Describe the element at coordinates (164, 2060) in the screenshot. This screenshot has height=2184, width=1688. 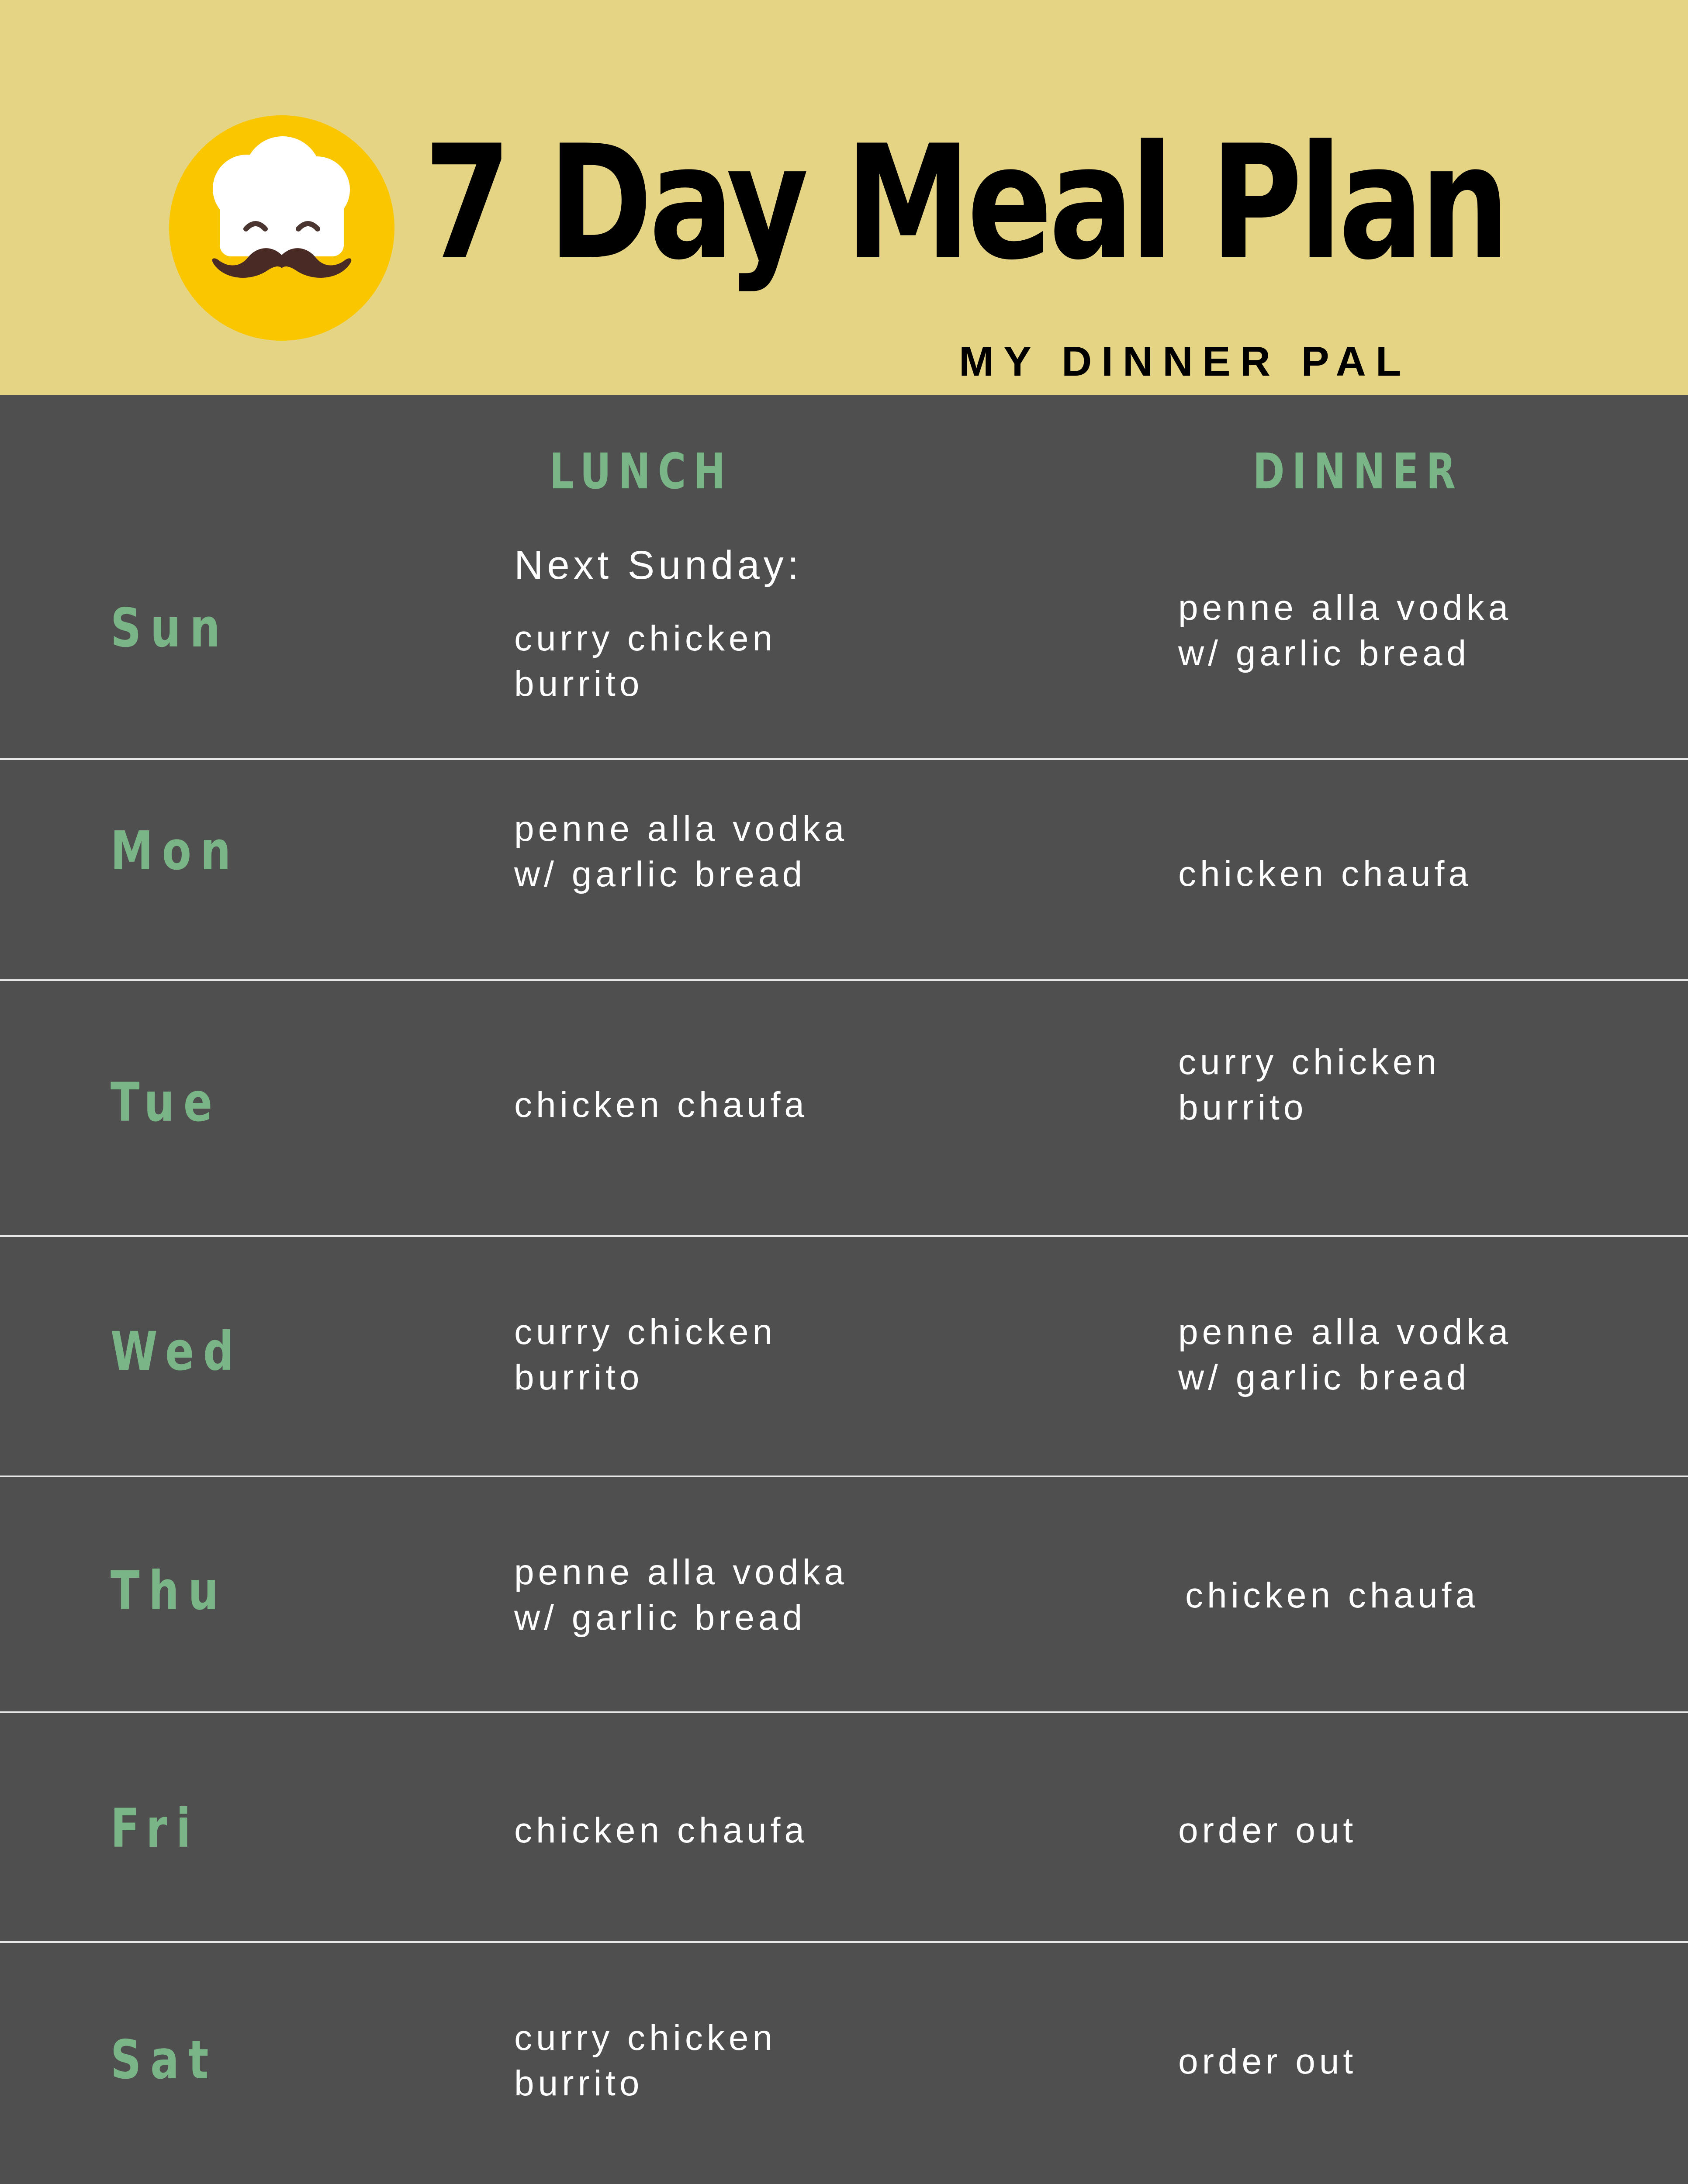
I see `day-label: Sat` at that location.